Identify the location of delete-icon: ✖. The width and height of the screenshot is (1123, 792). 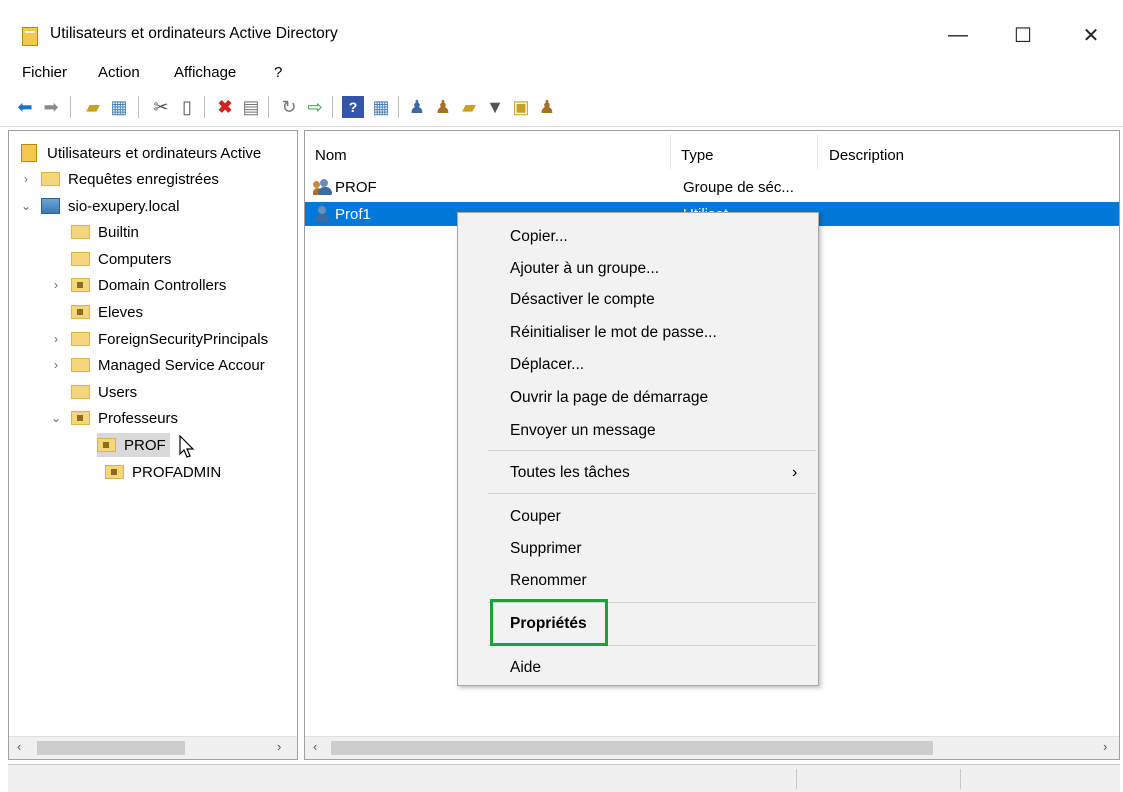
(225, 107).